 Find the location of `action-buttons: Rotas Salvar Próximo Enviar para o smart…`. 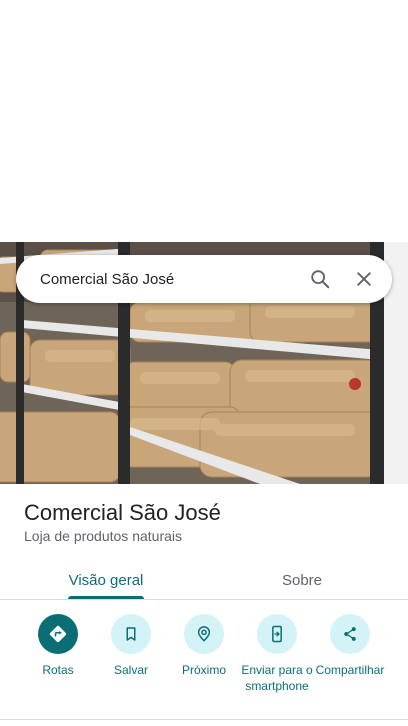

action-buttons: Rotas Salvar Próximo Enviar para o smart… is located at coordinates (204, 664).